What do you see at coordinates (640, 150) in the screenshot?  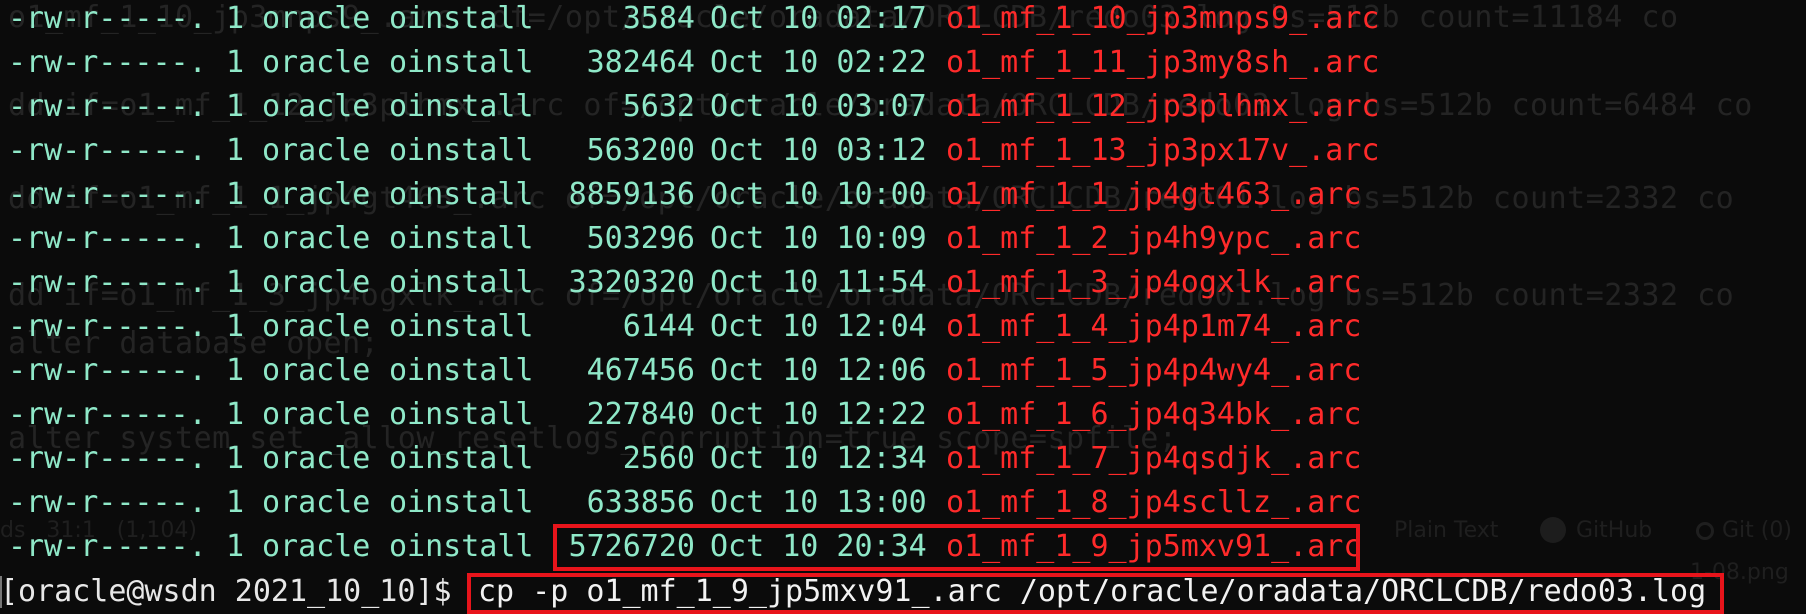 I see `file-size: 563200` at bounding box center [640, 150].